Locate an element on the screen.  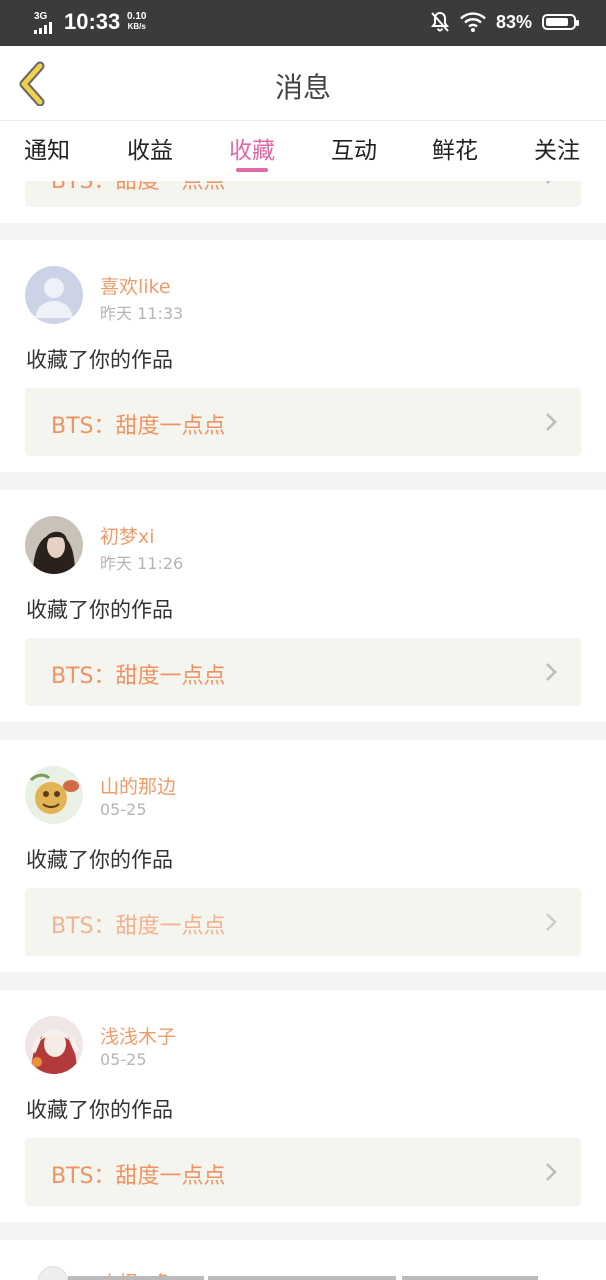
network-speed: 0.10 KB/s is located at coordinates (136, 22).